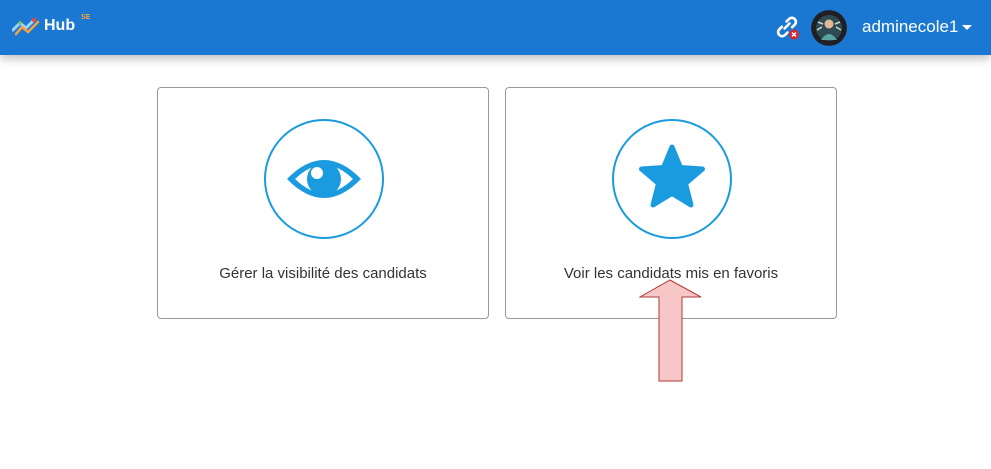 The height and width of the screenshot is (469, 991). I want to click on logo-text: Hub, so click(60, 25).